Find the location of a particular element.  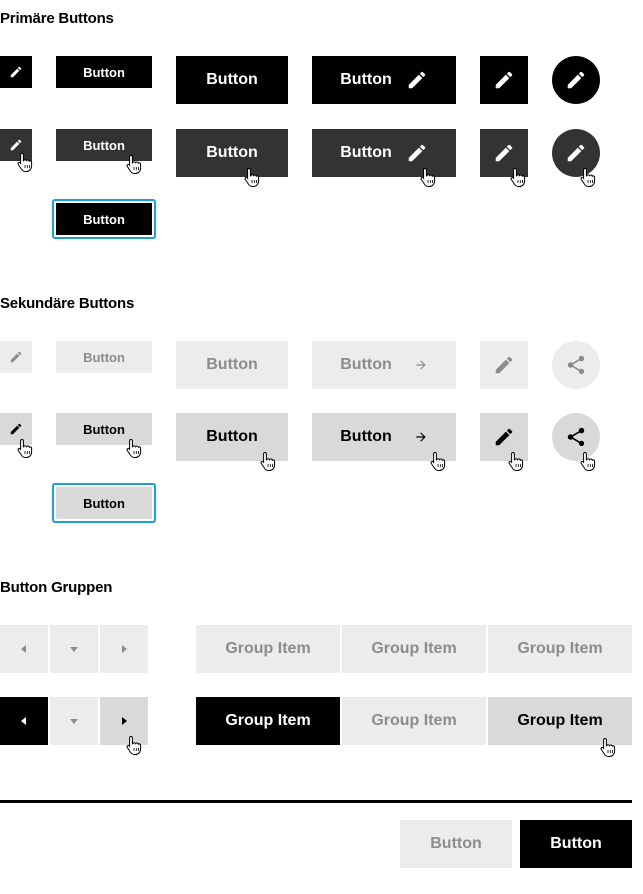

primary-icon-button is located at coordinates (504, 80).